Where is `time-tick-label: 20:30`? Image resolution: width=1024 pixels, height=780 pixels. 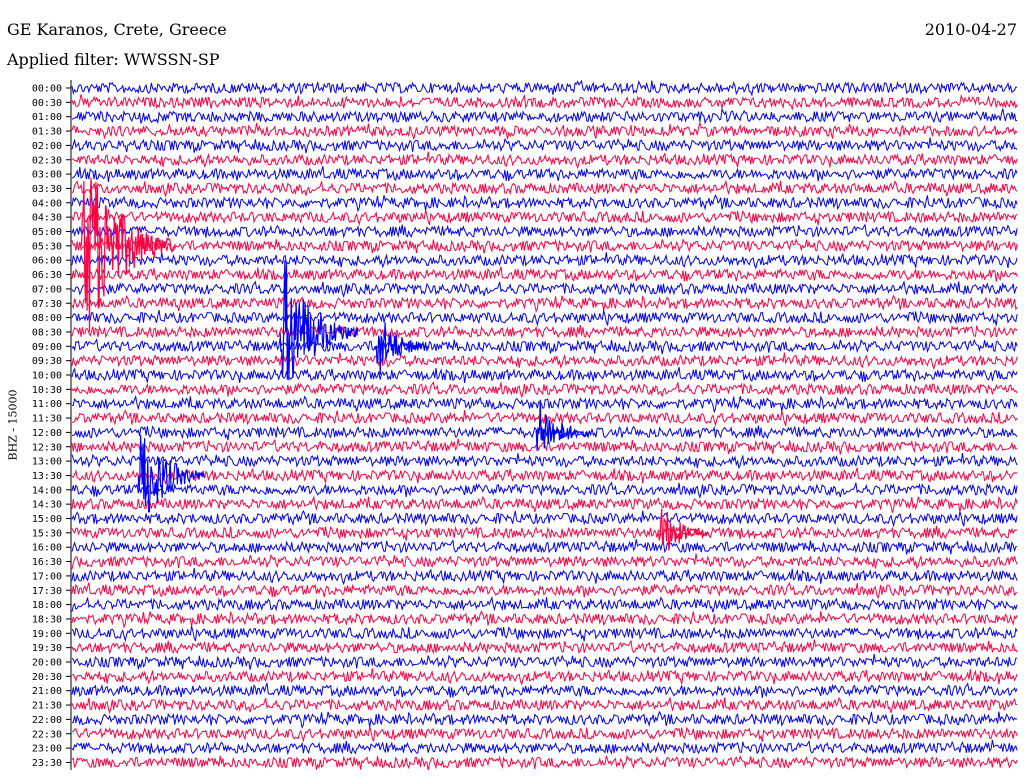 time-tick-label: 20:30 is located at coordinates (47, 677).